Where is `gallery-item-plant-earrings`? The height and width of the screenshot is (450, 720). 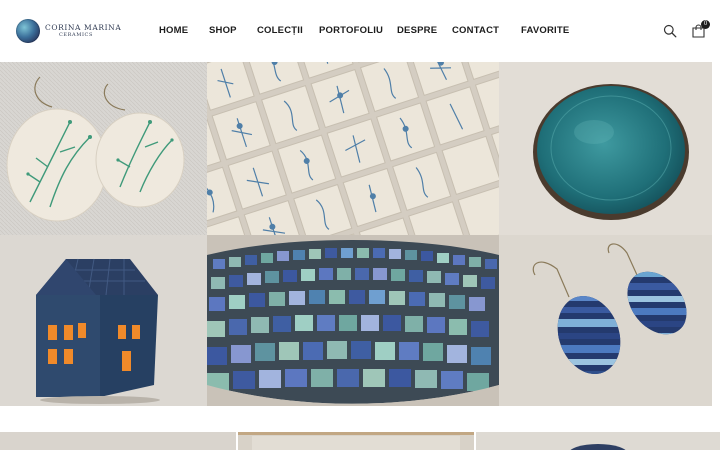 gallery-item-plant-earrings is located at coordinates (103, 148).